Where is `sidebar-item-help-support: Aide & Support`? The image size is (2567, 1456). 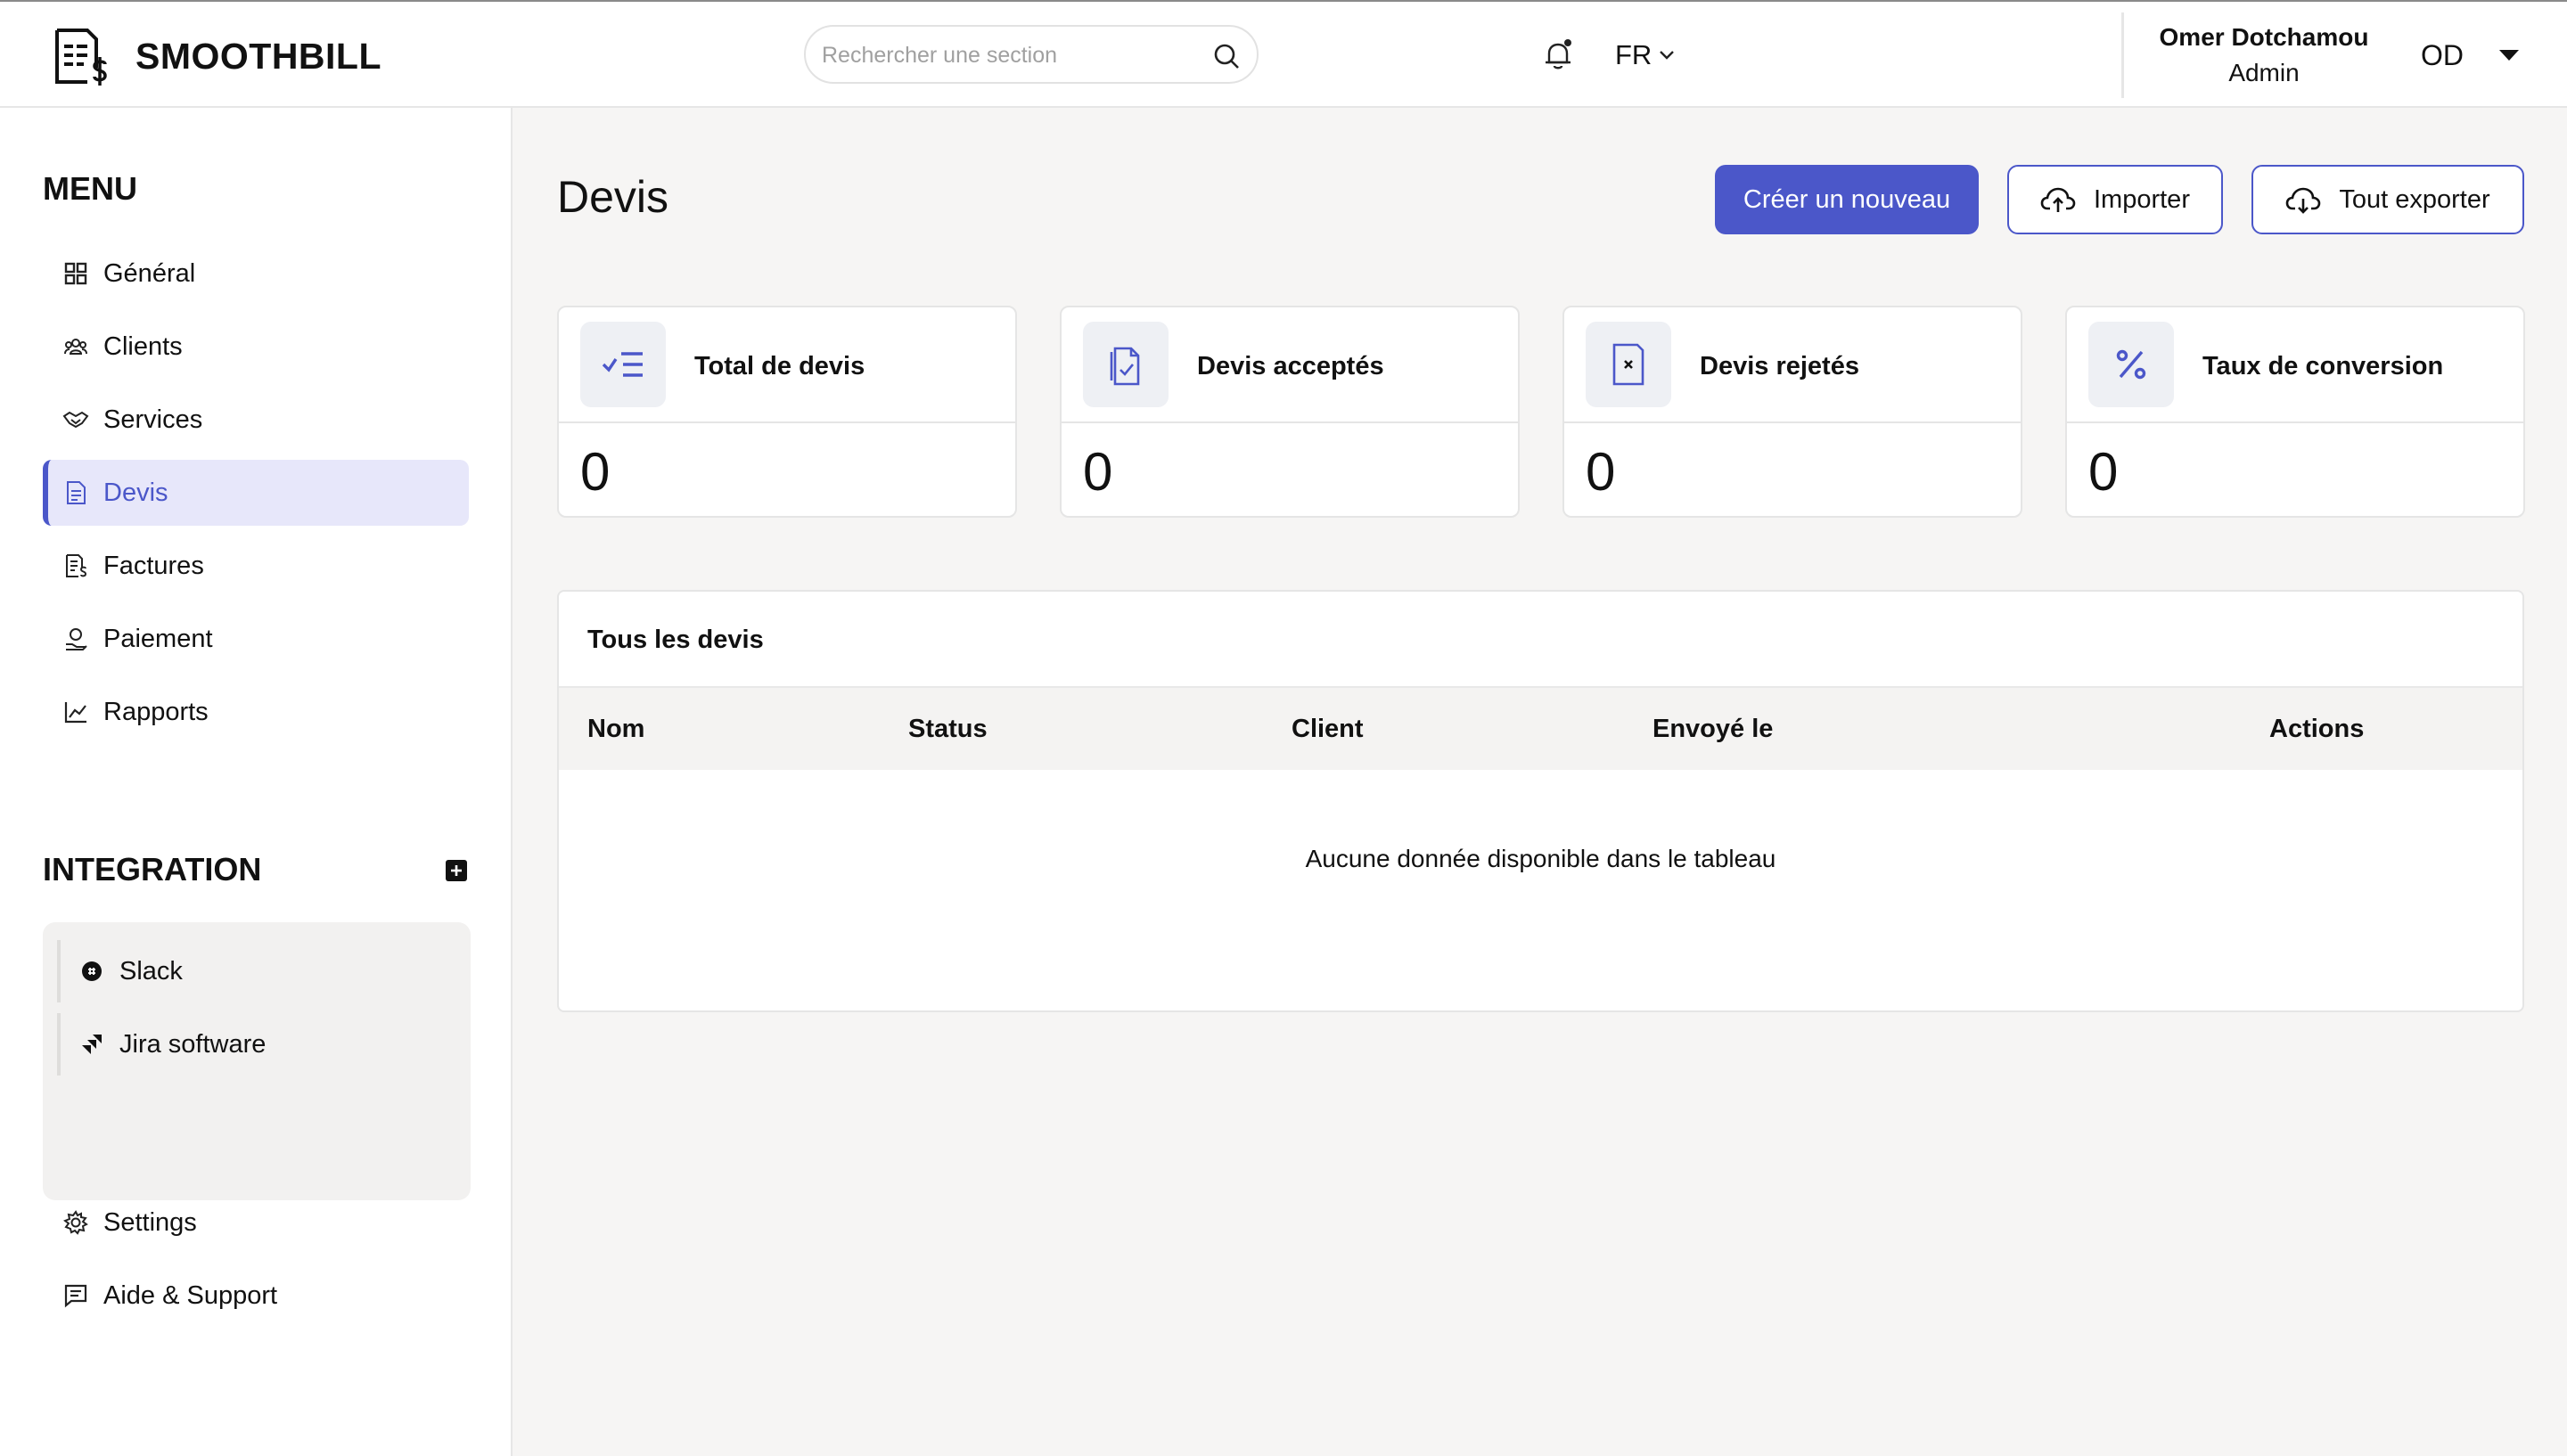 sidebar-item-help-support: Aide & Support is located at coordinates (256, 1296).